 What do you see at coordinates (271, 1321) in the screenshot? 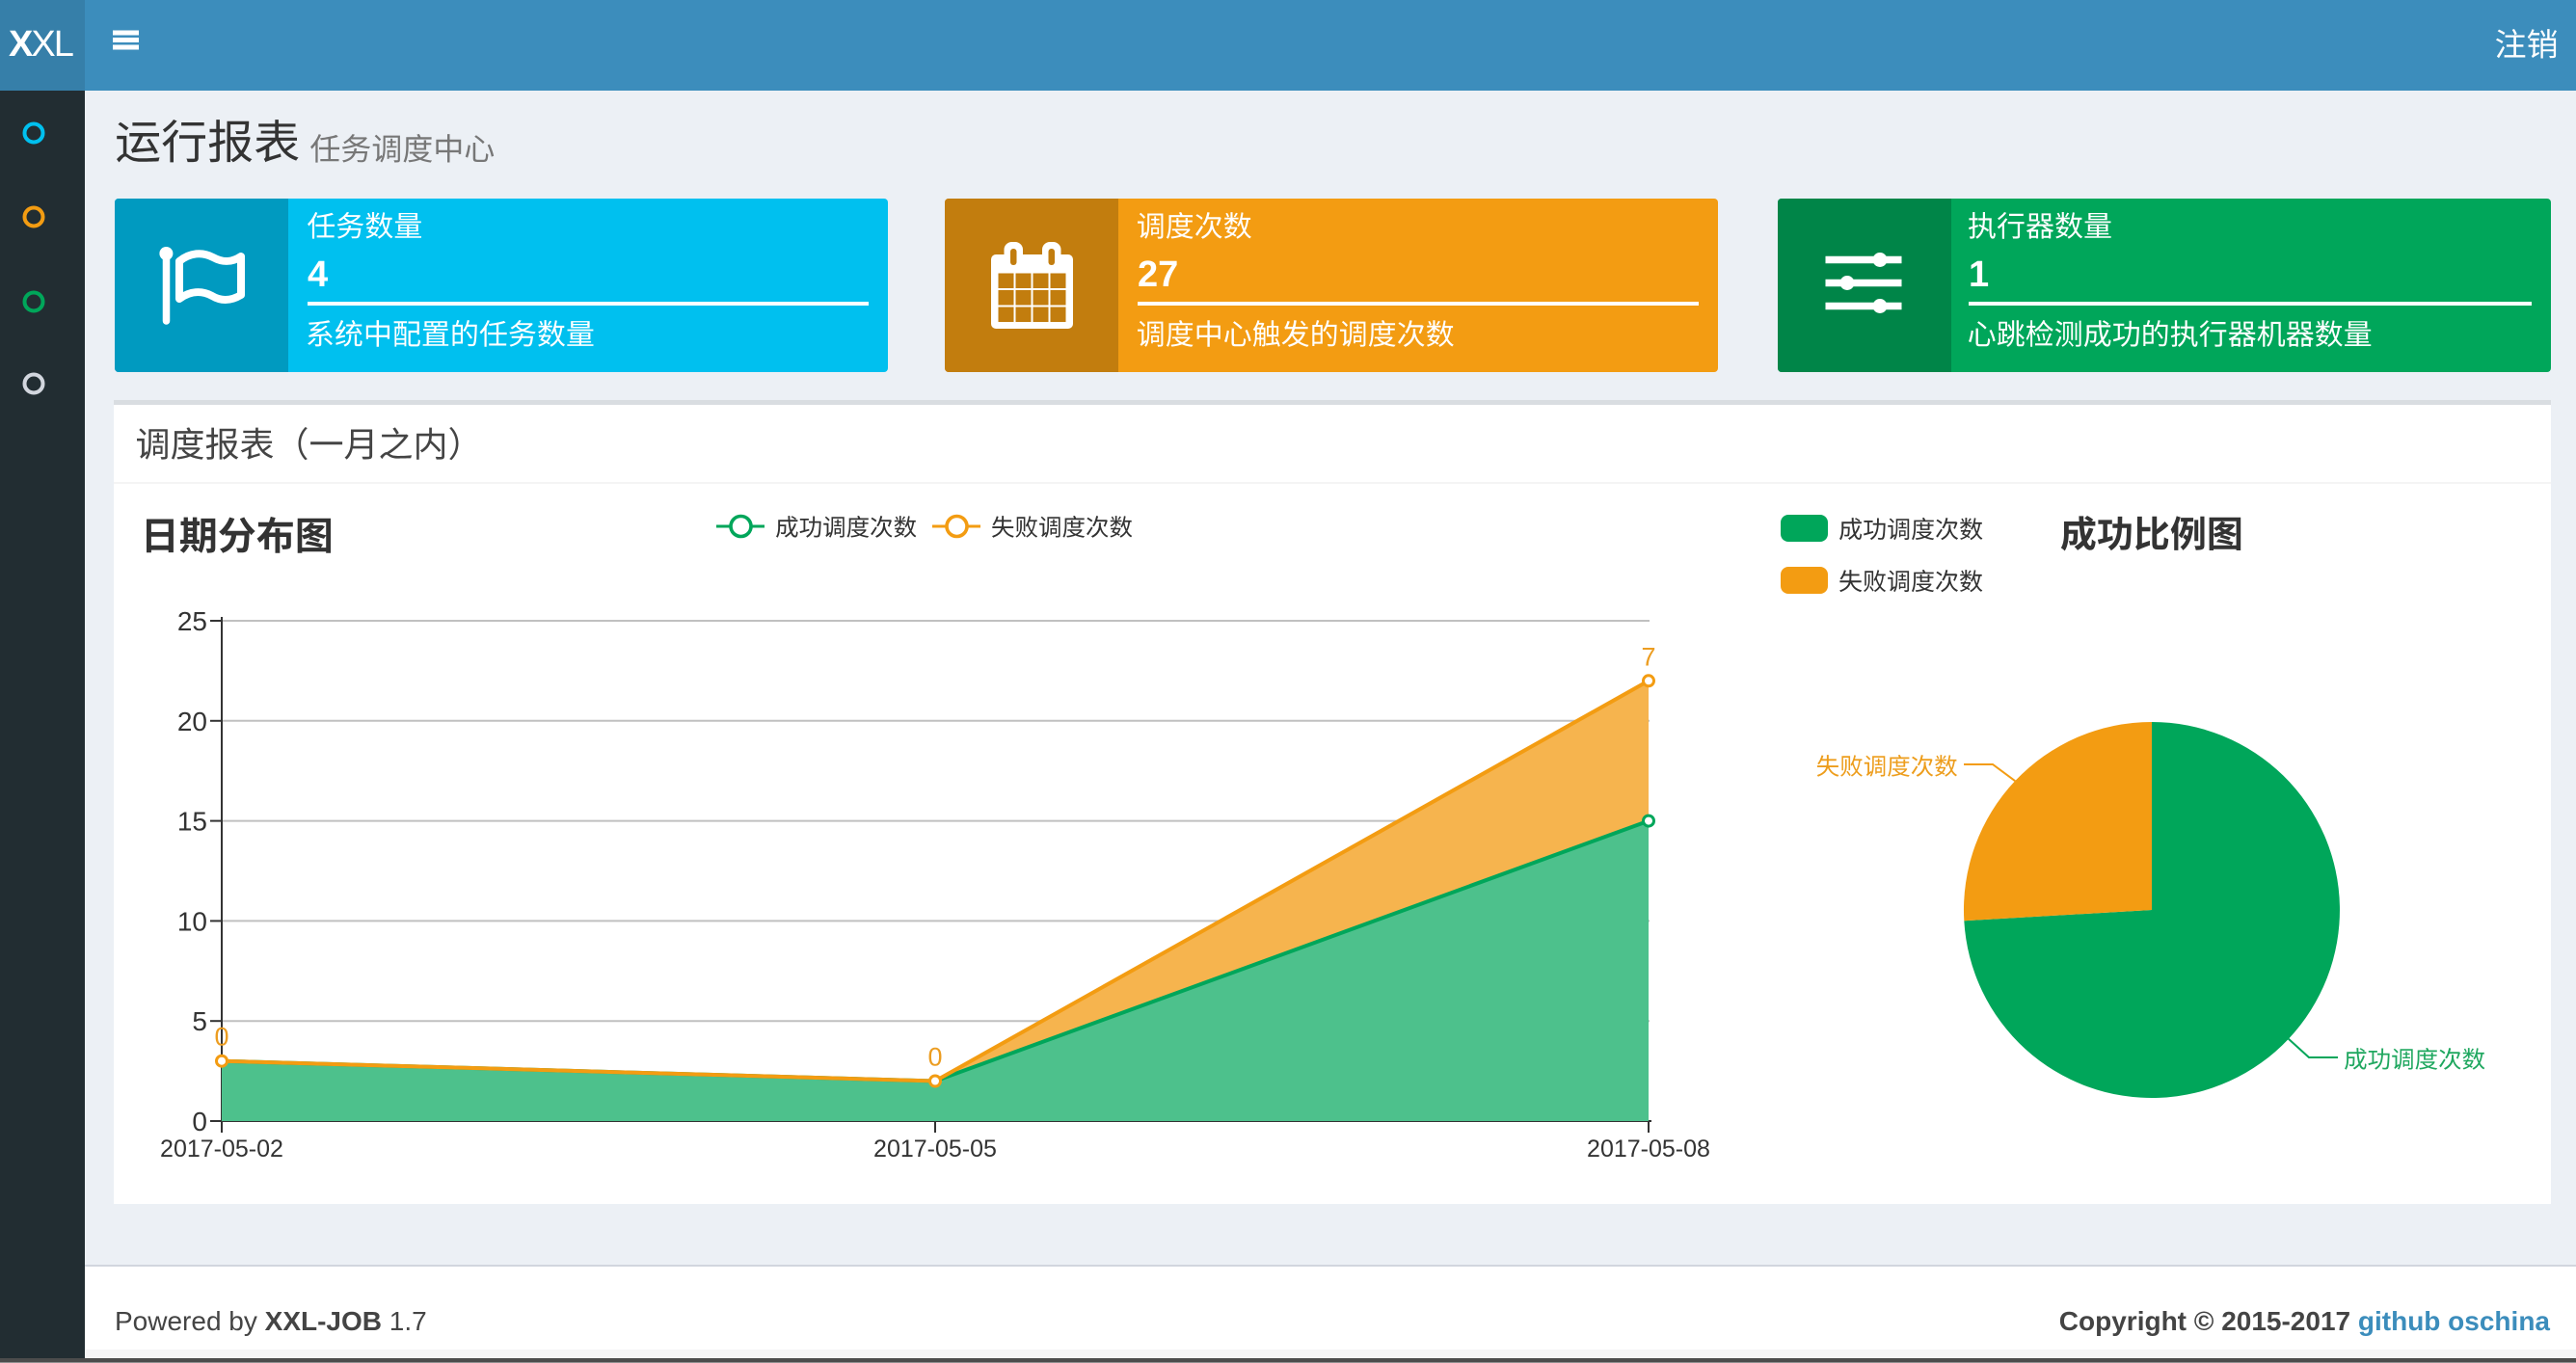
I see `svg-text: Powered by XXL-JOB 1.7` at bounding box center [271, 1321].